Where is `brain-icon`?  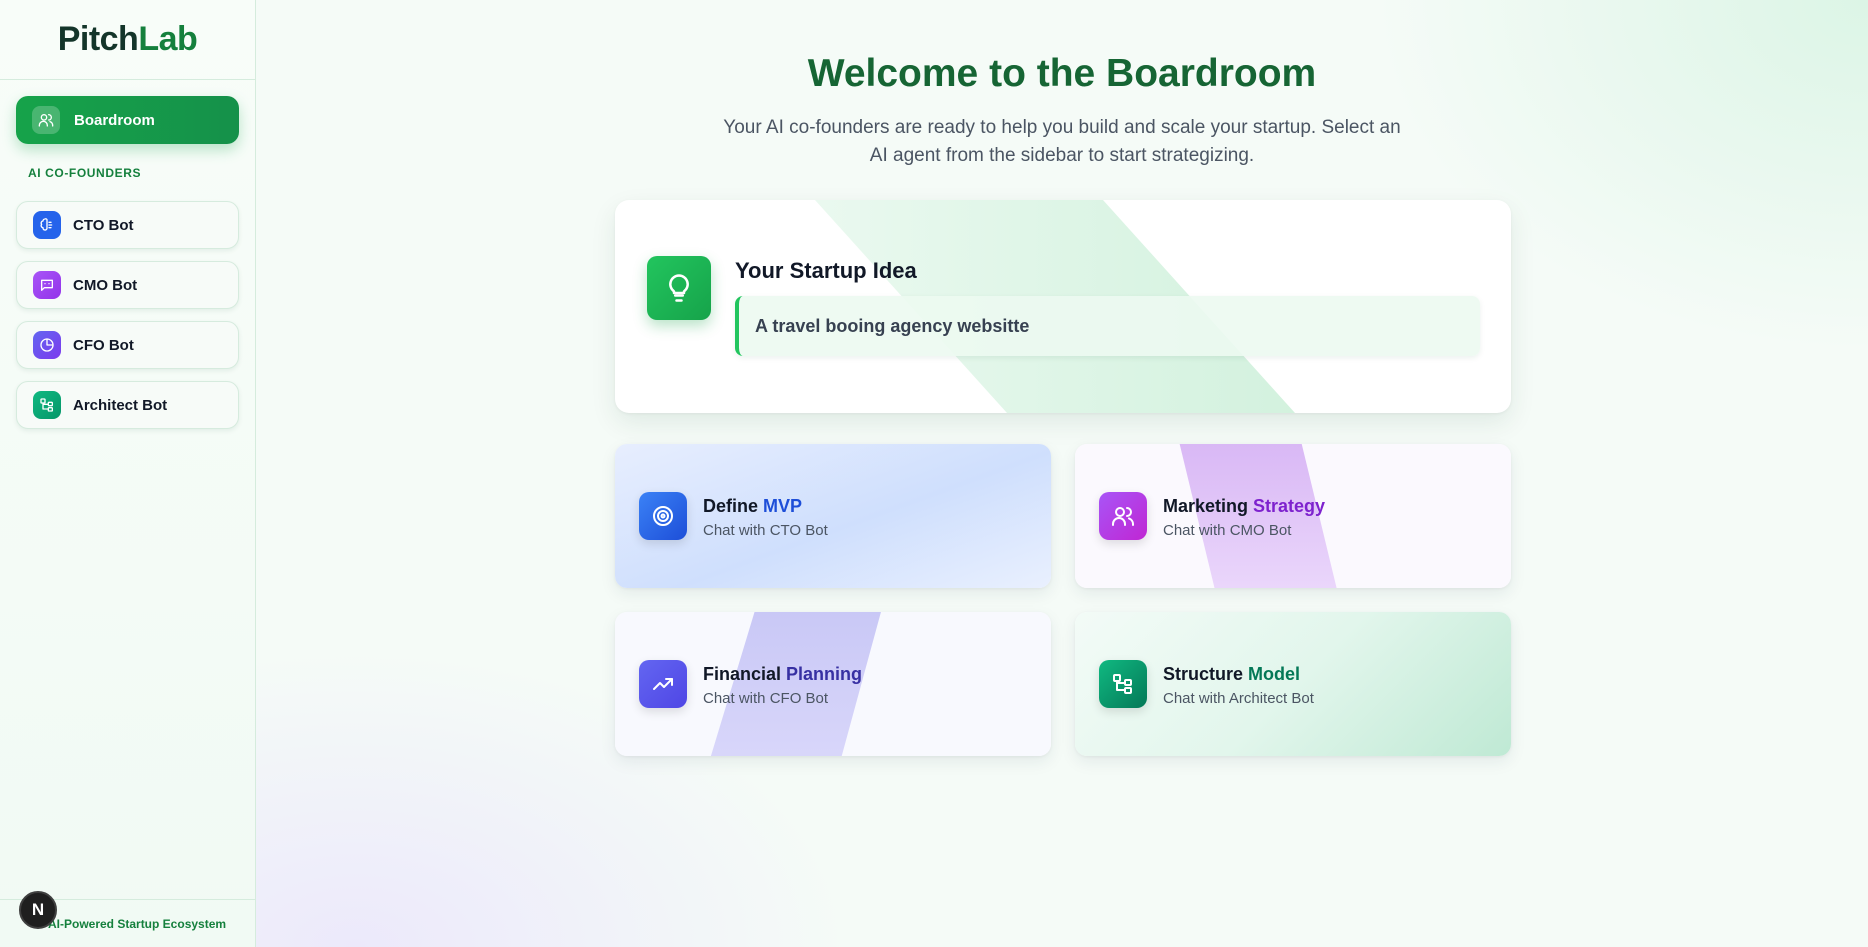 brain-icon is located at coordinates (47, 225).